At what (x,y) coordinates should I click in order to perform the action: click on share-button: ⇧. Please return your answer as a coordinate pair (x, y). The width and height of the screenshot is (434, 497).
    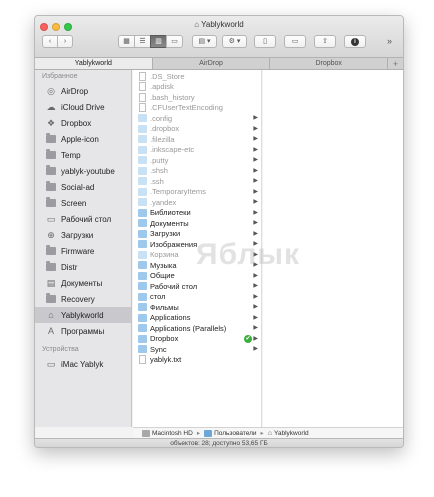
    Looking at the image, I should click on (325, 41).